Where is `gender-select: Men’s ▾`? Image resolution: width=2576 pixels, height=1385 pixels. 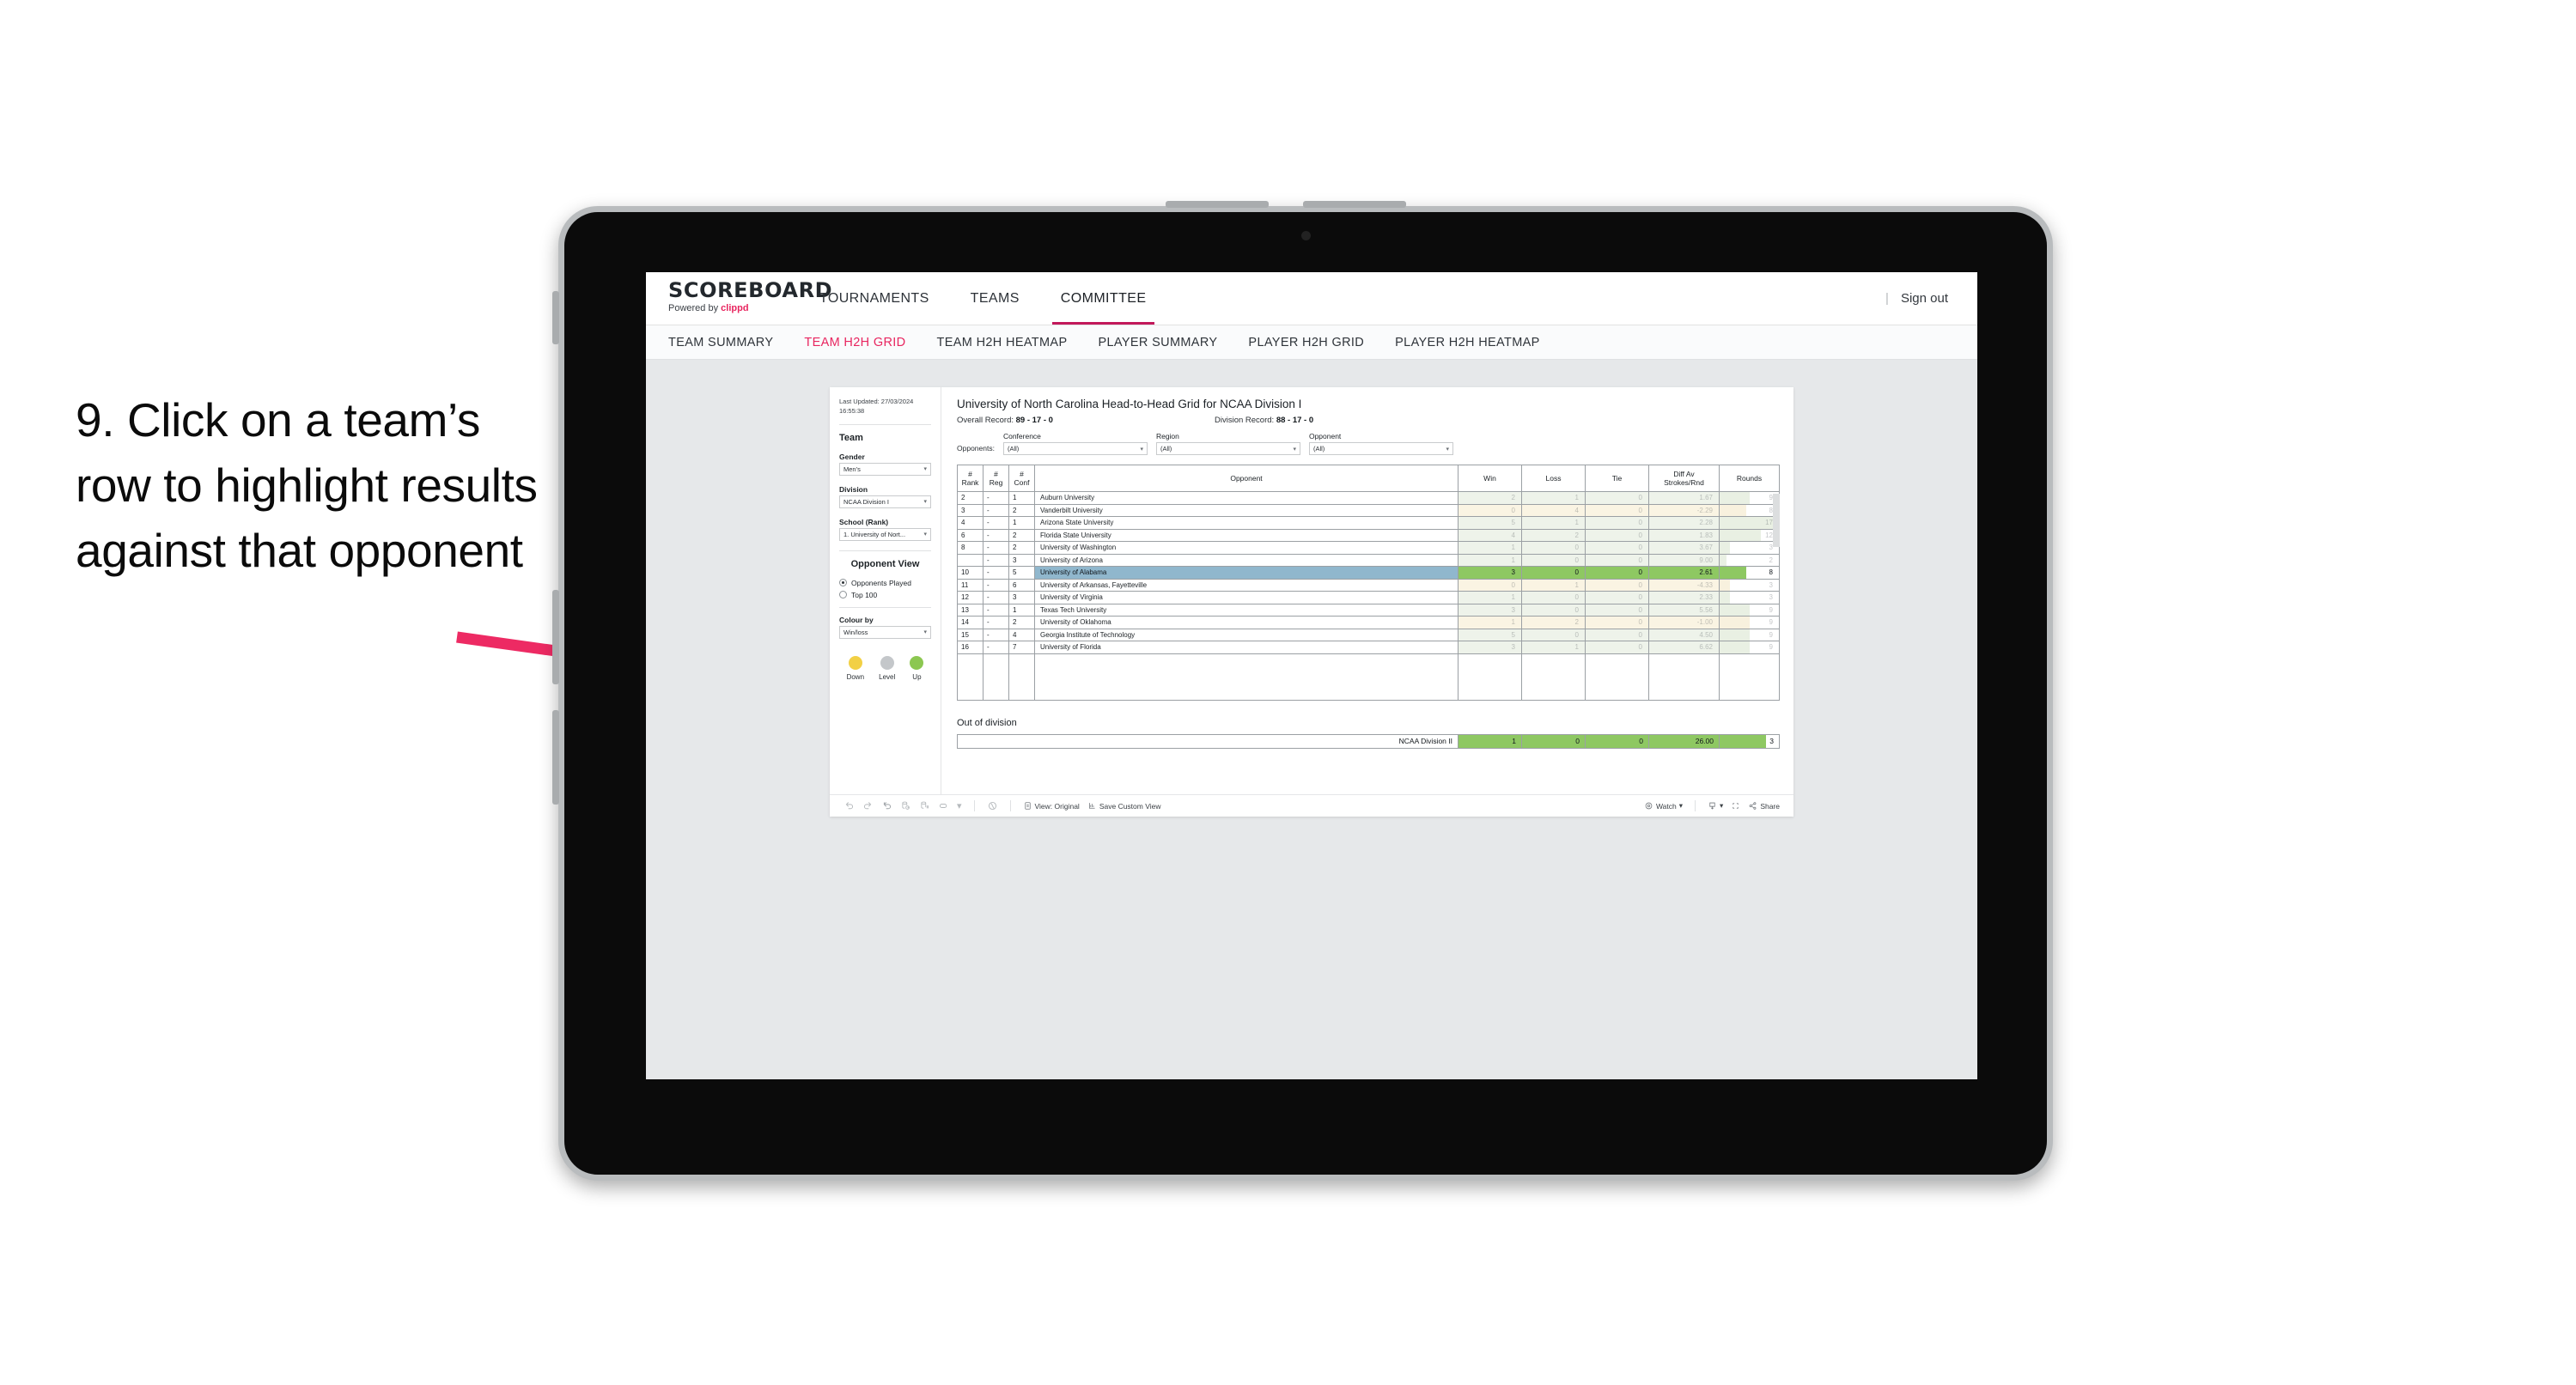
gender-select: Men’s ▾ is located at coordinates (885, 469).